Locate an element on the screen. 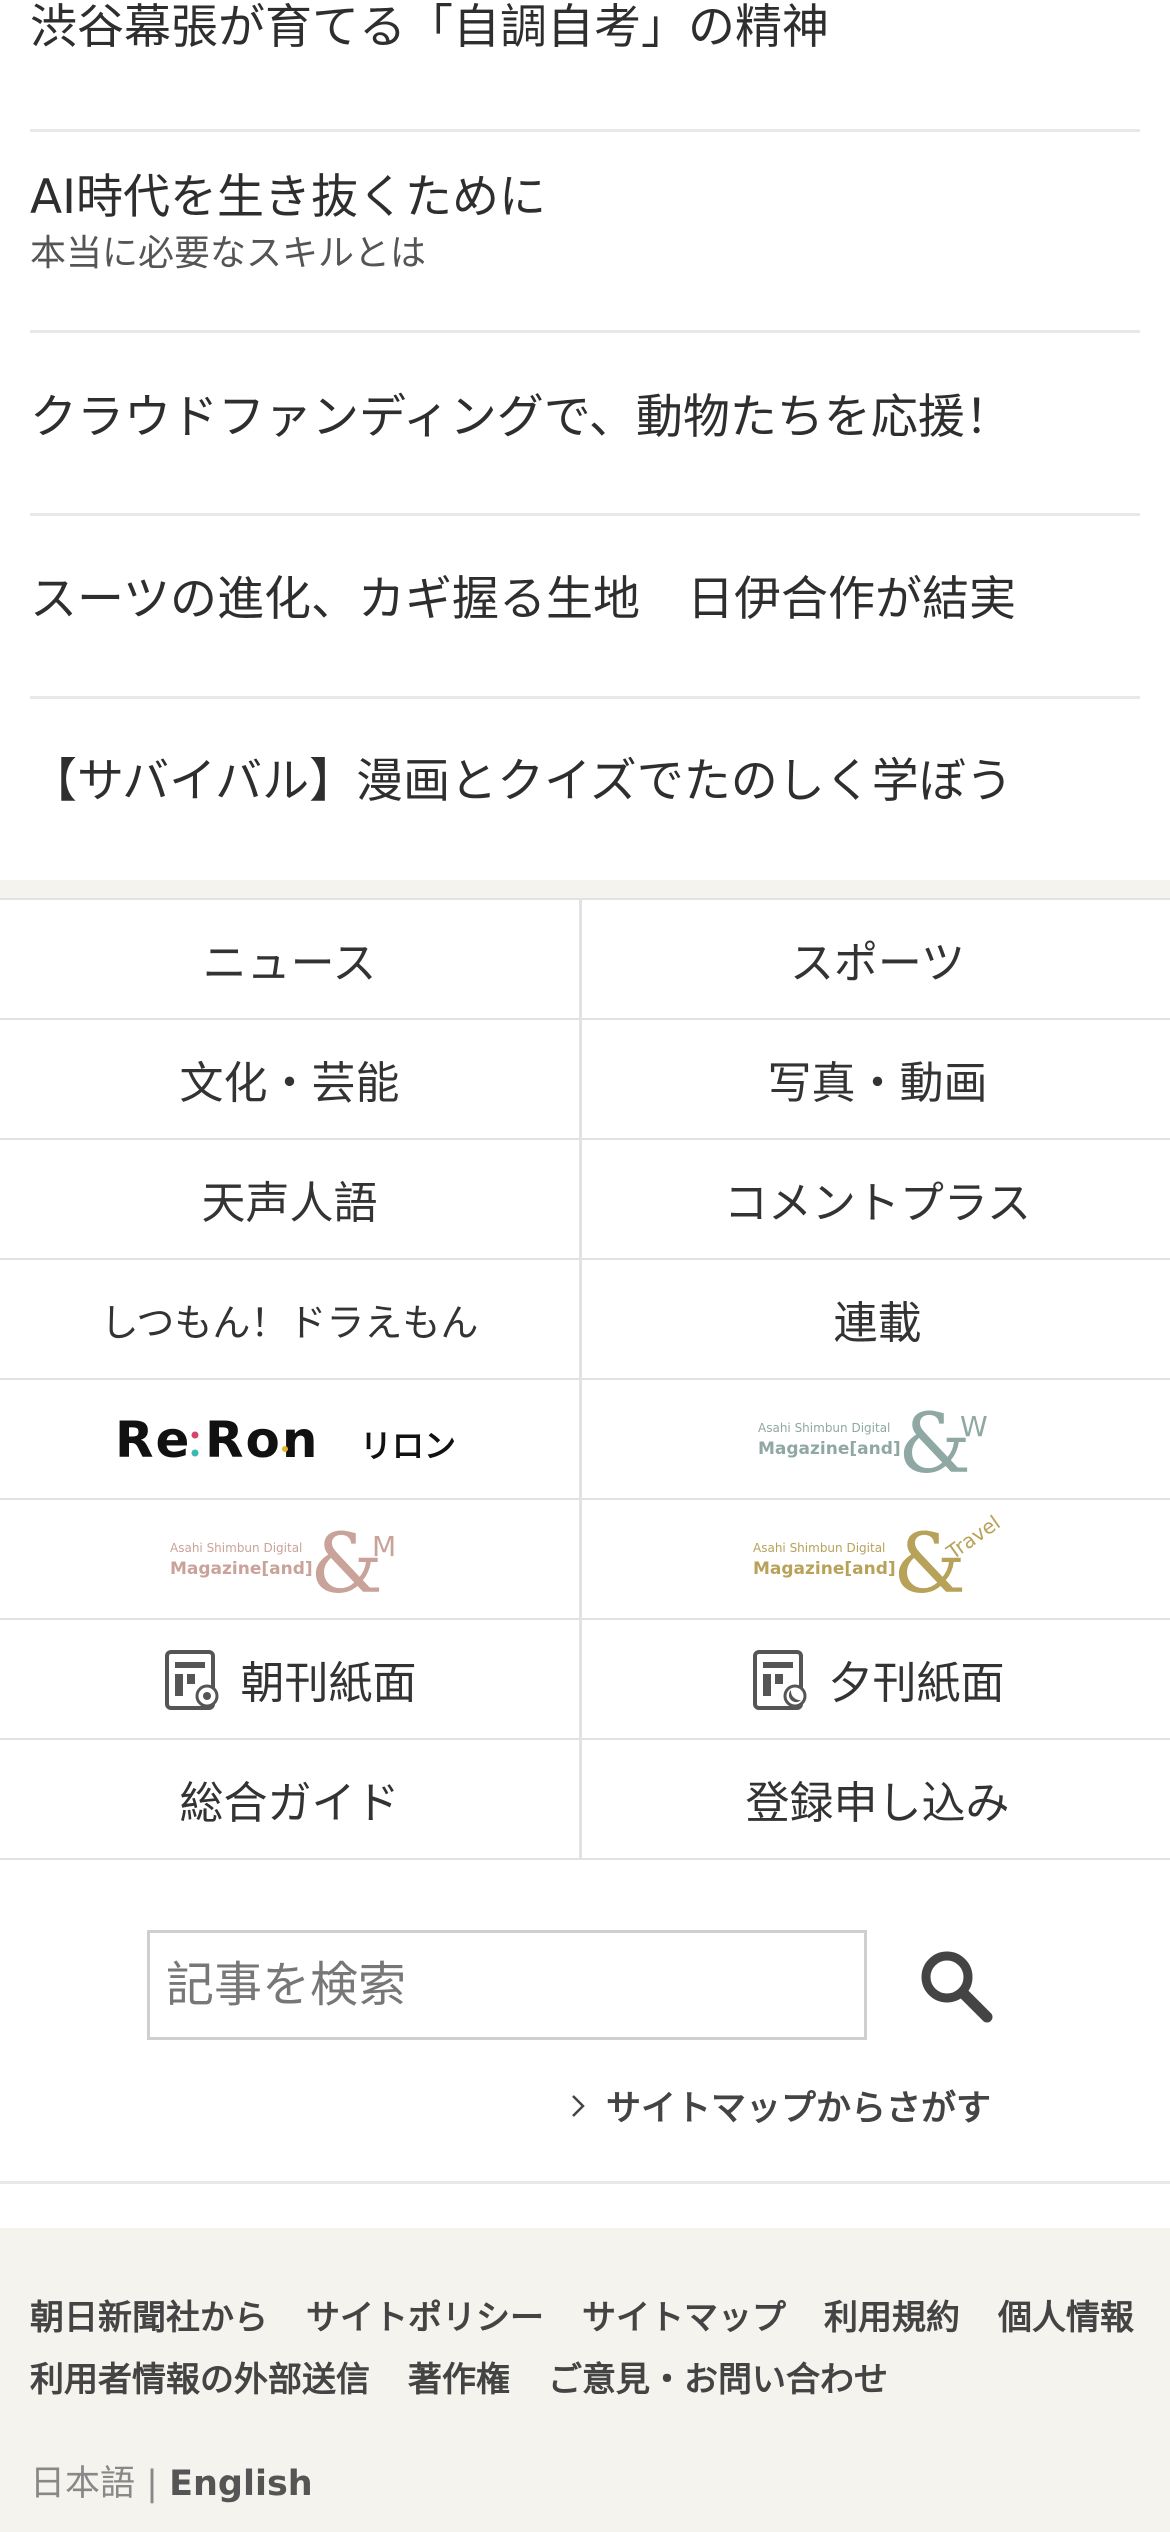 The image size is (1170, 2532). nav-tensei-jingo: 天声人語 is located at coordinates (291, 1199).